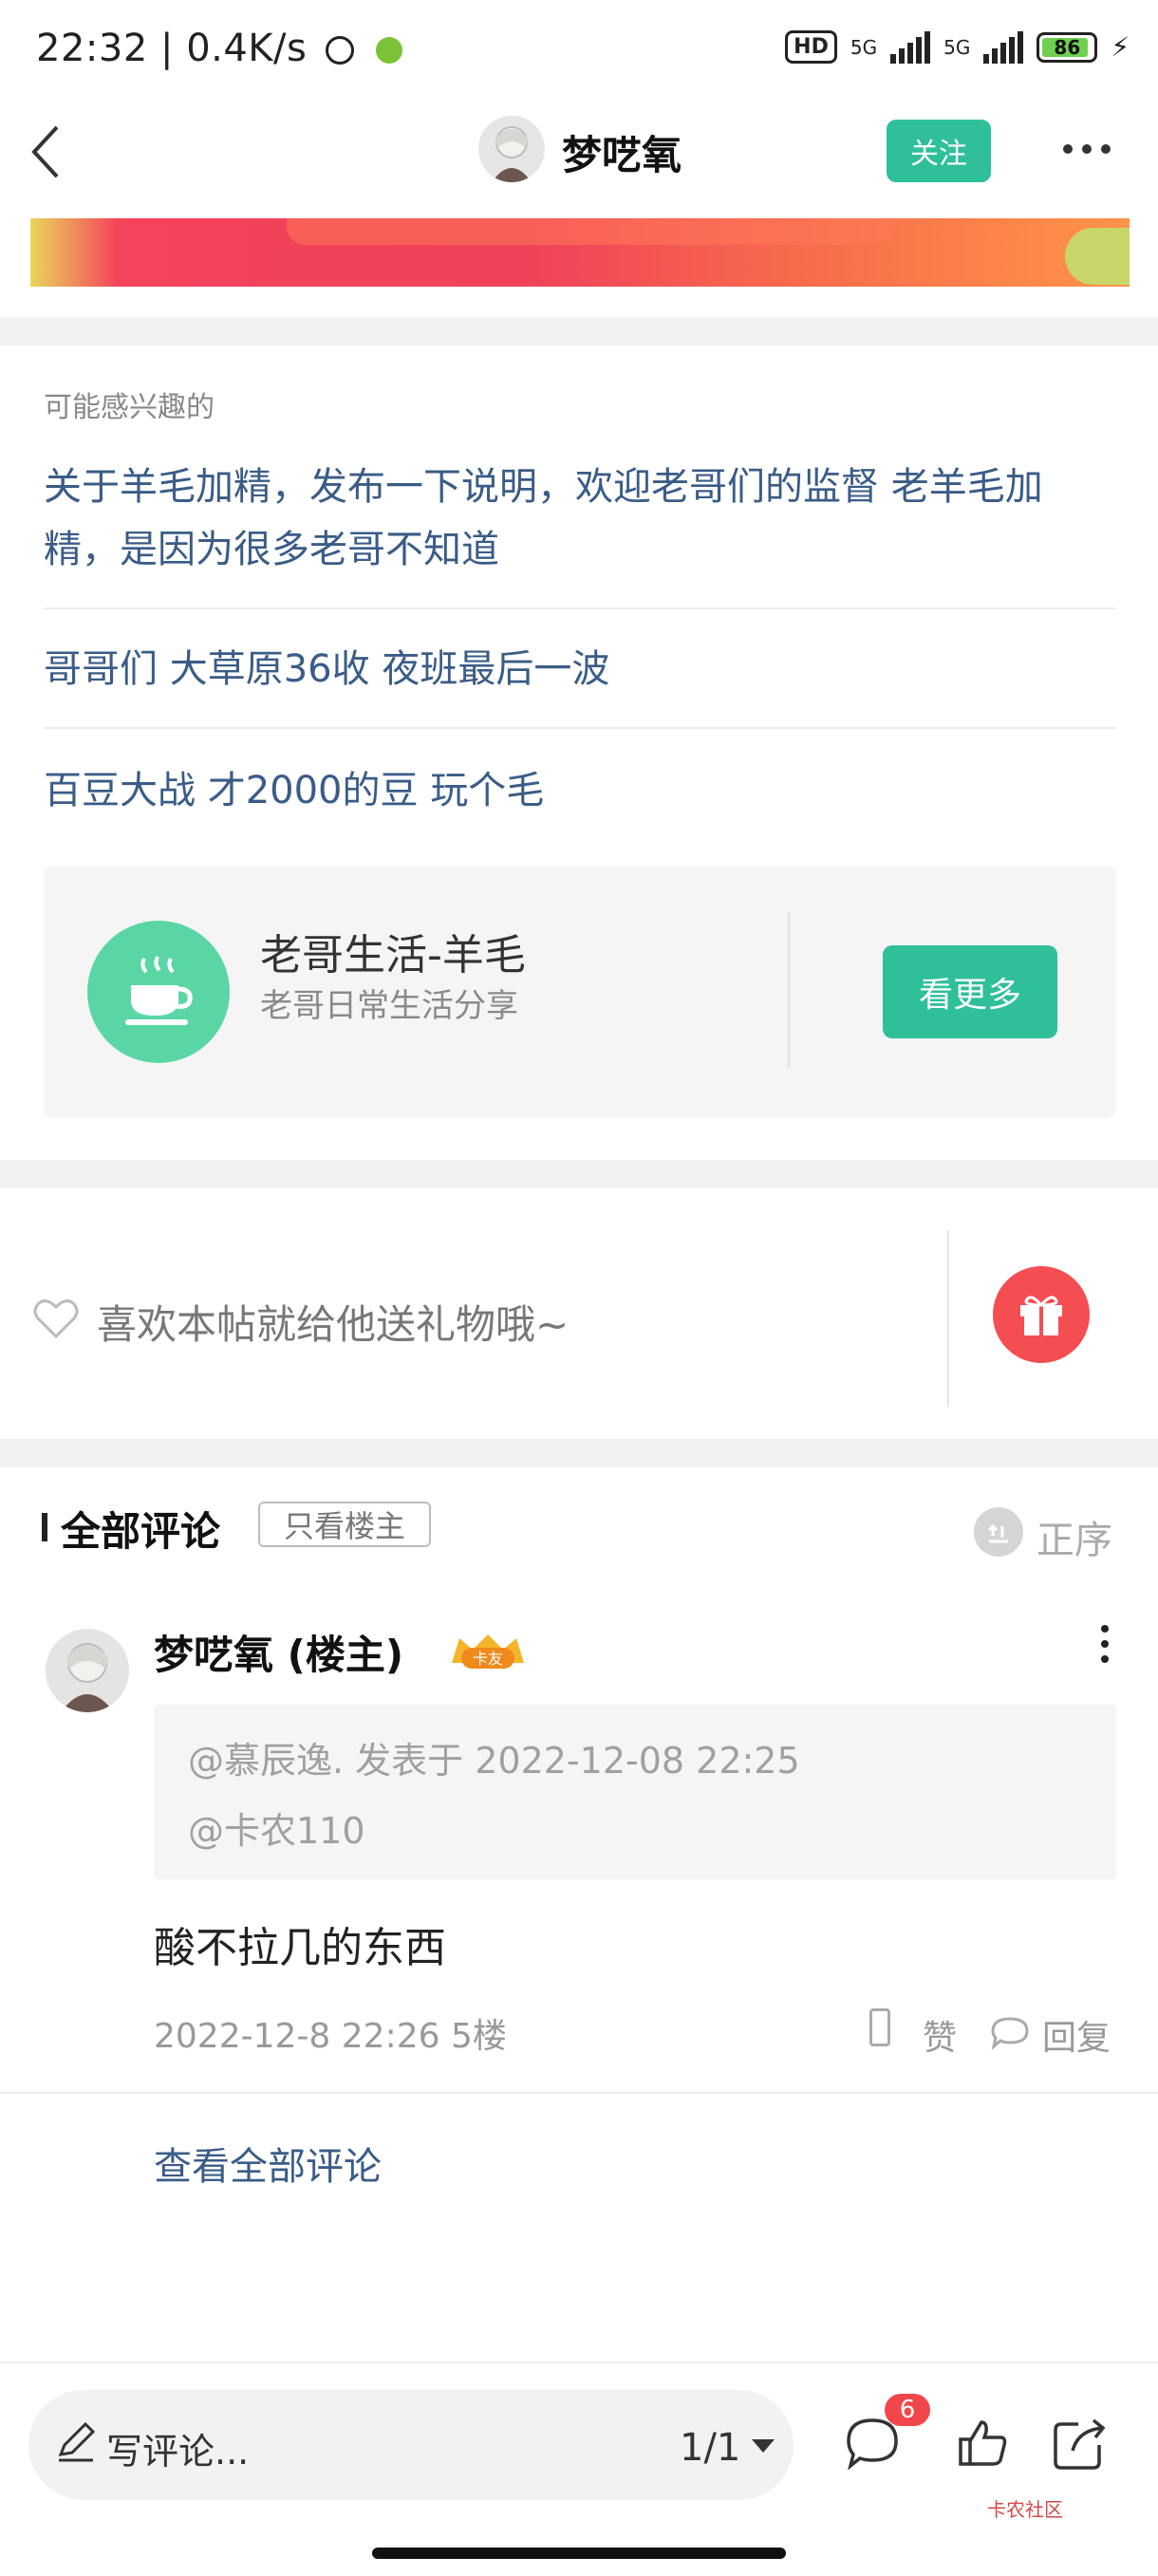 The height and width of the screenshot is (2576, 1158). What do you see at coordinates (939, 151) in the screenshot?
I see `follow-button: 关注` at bounding box center [939, 151].